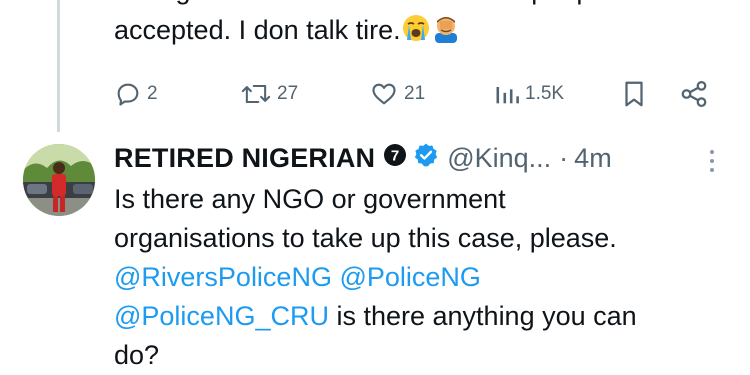  I want to click on reply-line-4-text: is there anything you can, so click(482, 316).